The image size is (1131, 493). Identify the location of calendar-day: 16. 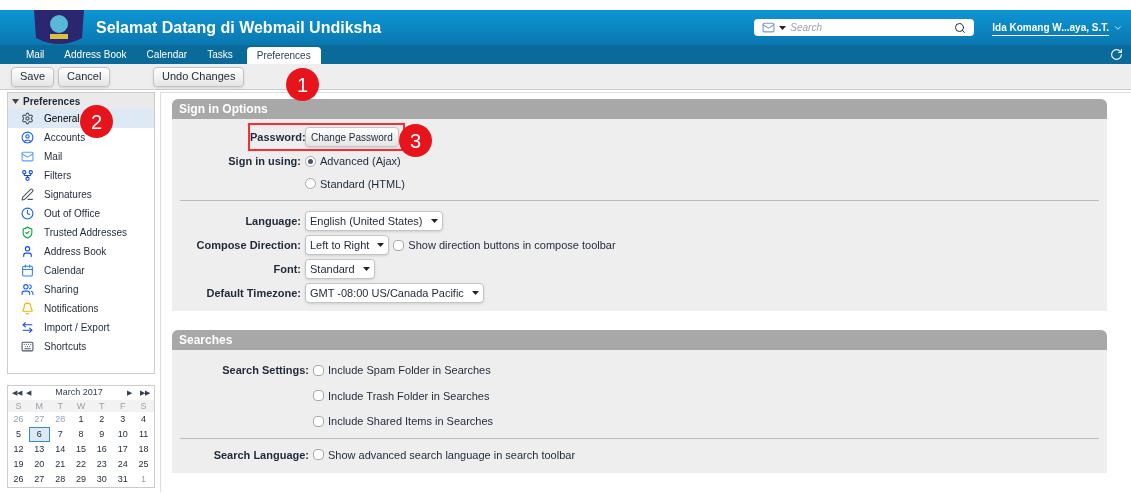
(102, 449).